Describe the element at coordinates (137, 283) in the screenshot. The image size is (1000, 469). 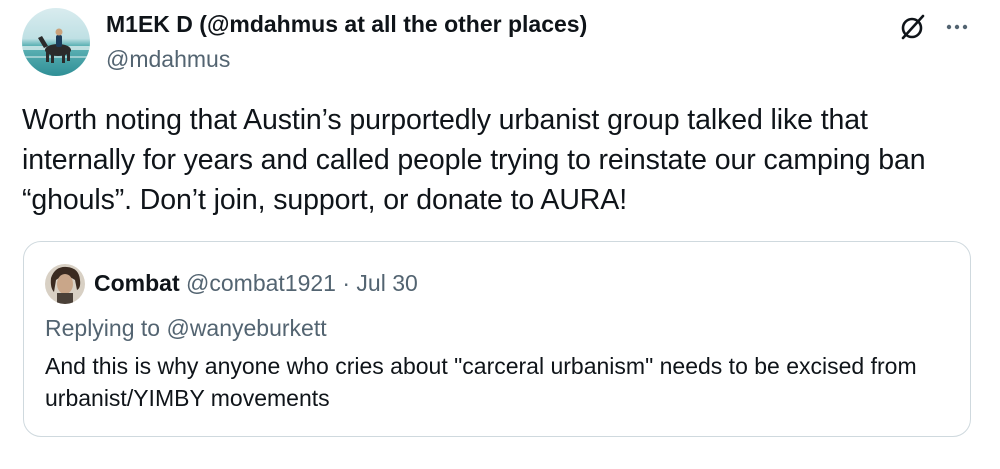
I see `quote-author-name: Combat` at that location.